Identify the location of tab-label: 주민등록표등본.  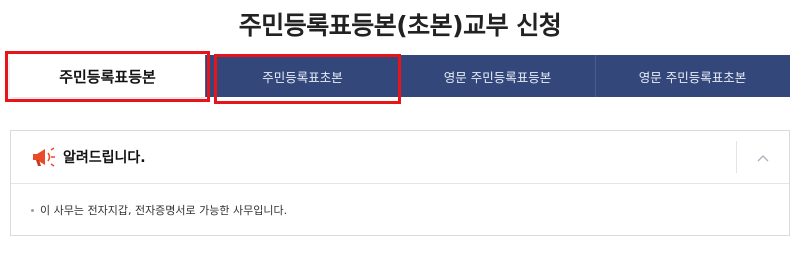
(107, 76).